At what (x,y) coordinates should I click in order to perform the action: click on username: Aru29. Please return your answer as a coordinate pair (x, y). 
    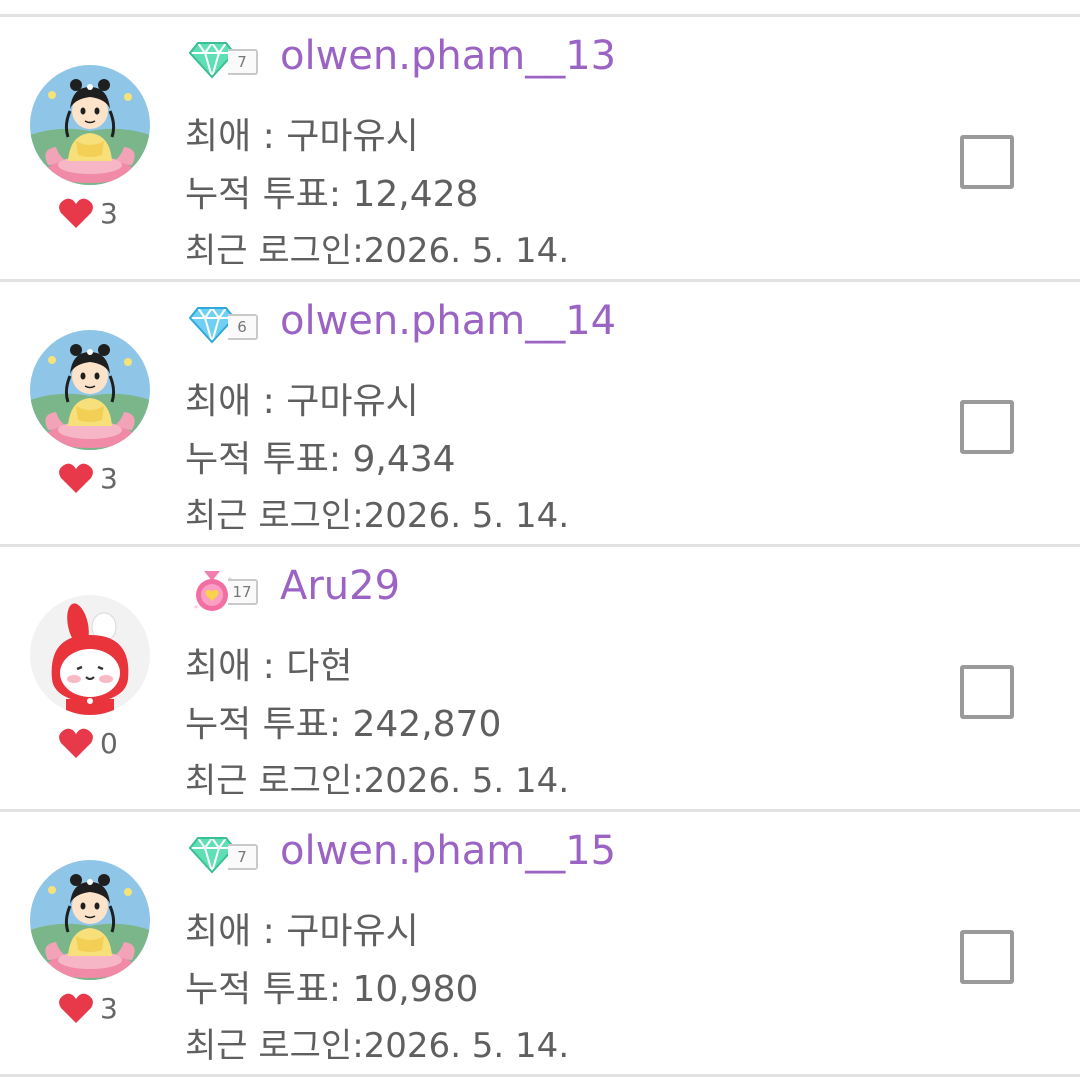
    Looking at the image, I should click on (340, 586).